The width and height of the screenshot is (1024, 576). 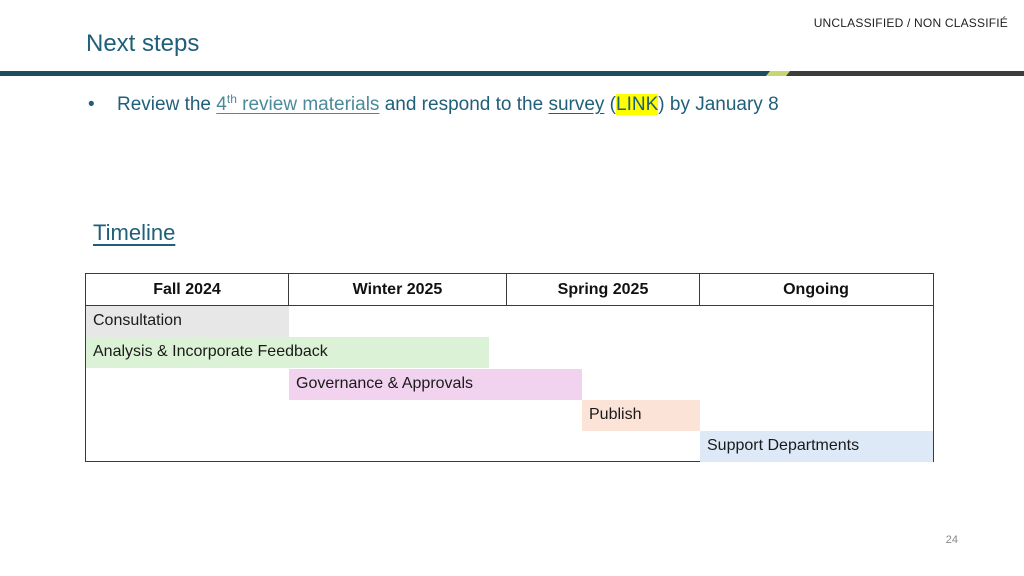 I want to click on header-rule, so click(x=512, y=73).